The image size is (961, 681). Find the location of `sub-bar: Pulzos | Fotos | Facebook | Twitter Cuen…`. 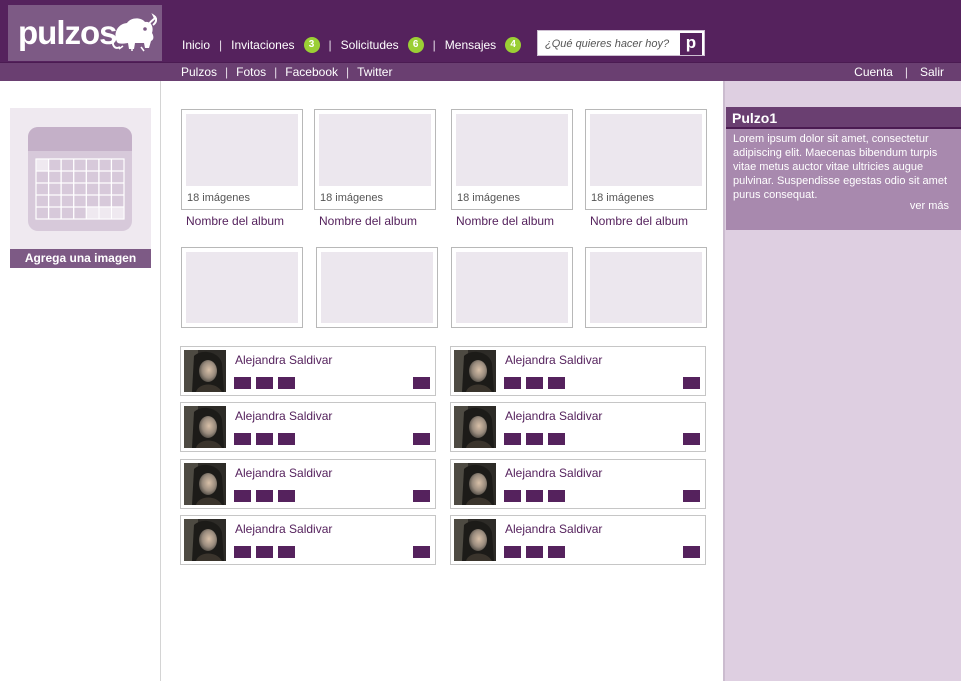

sub-bar: Pulzos | Fotos | Facebook | Twitter Cuen… is located at coordinates (480, 71).